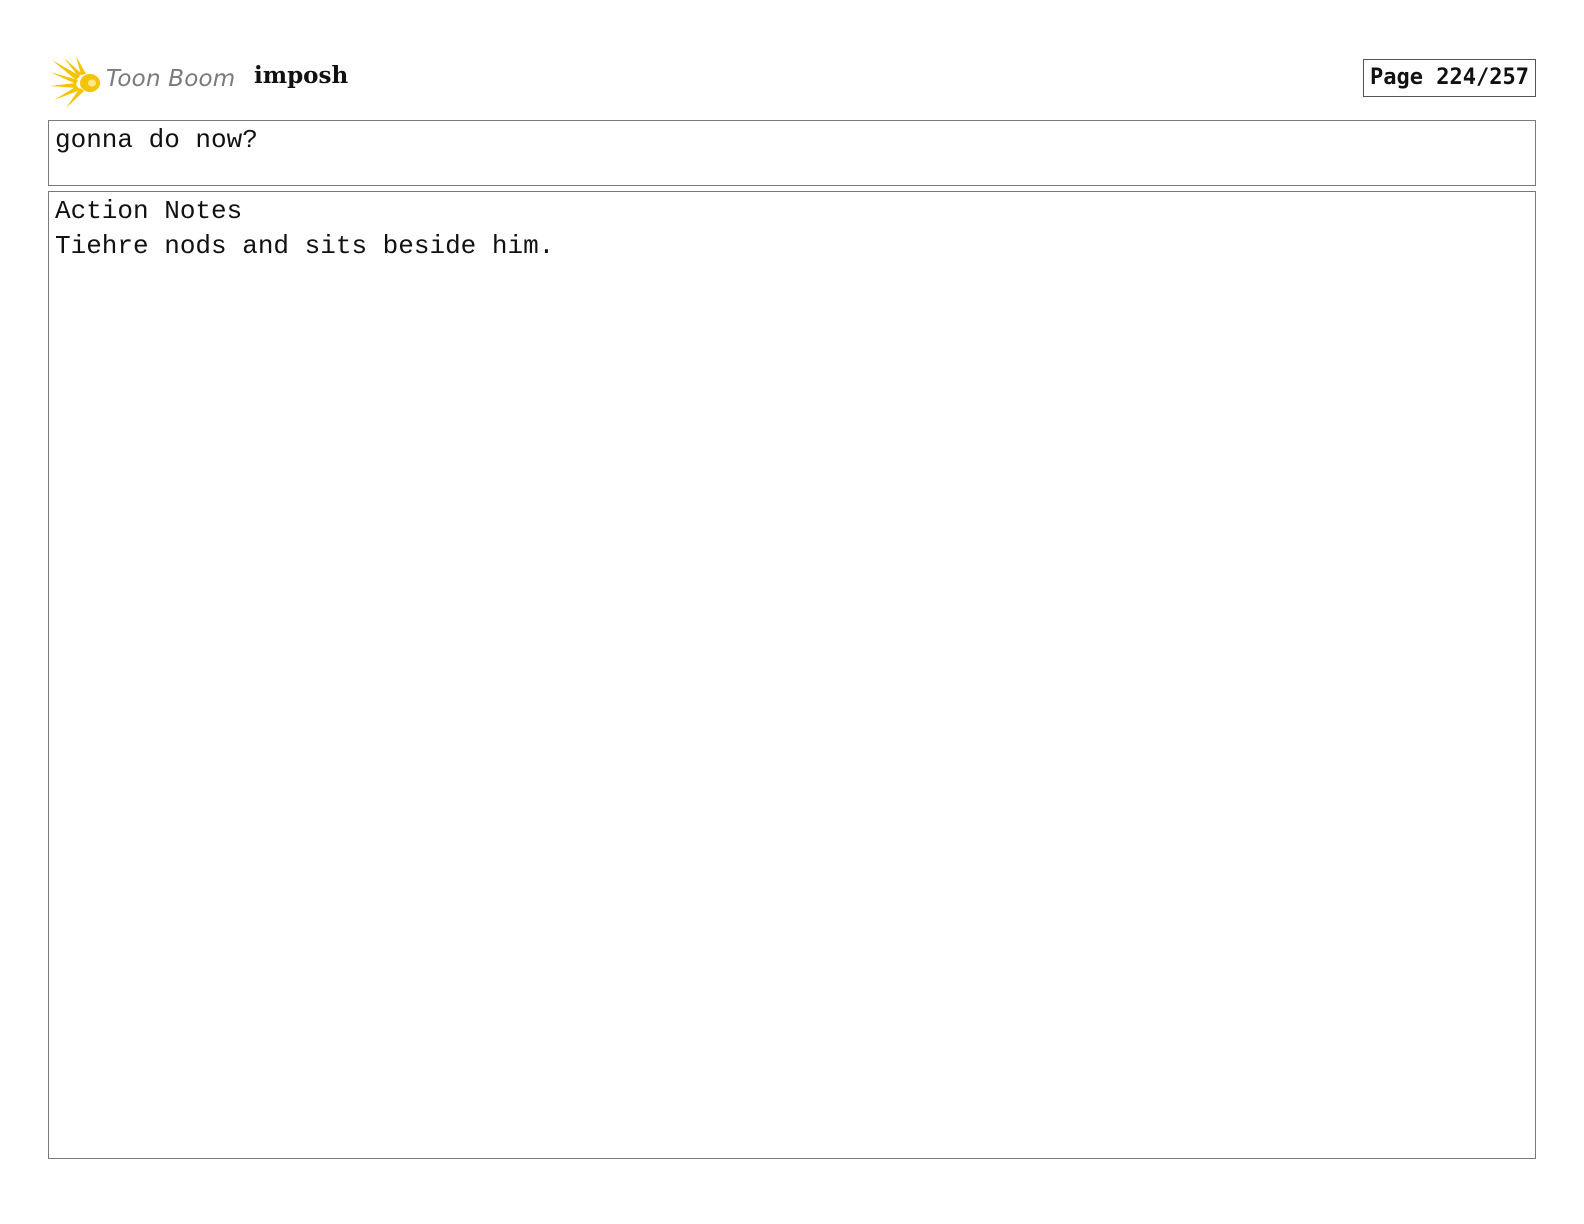  Describe the element at coordinates (1449, 78) in the screenshot. I see `page-number: Page 224/257` at that location.